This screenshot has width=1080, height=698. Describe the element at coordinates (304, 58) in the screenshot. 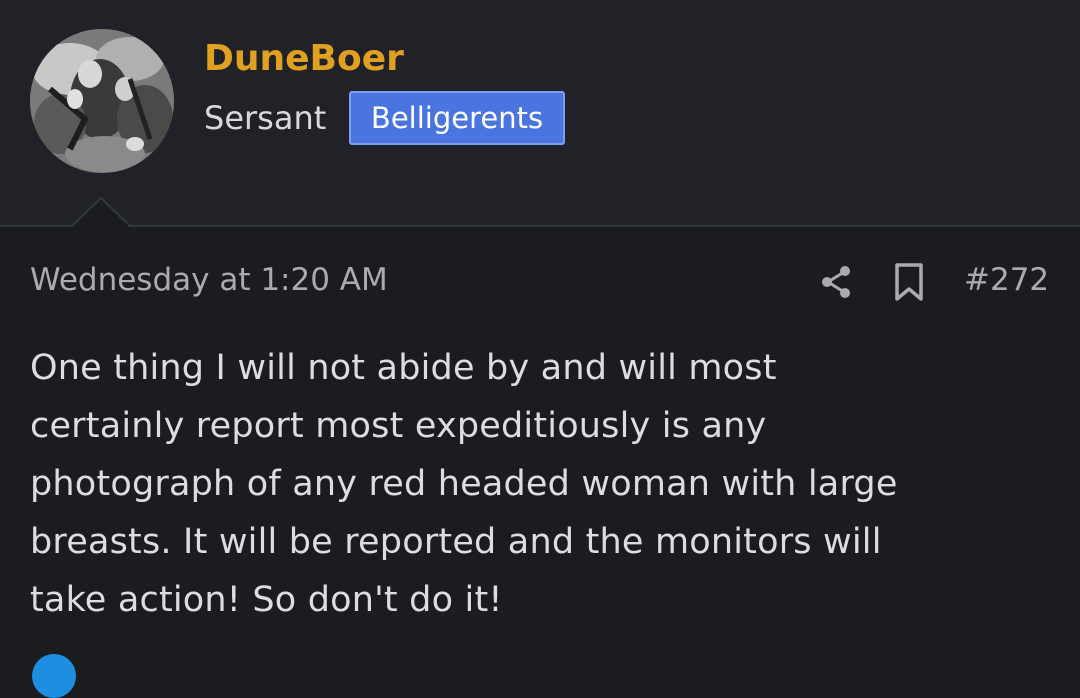

I see `username-link: DuneBoer` at that location.